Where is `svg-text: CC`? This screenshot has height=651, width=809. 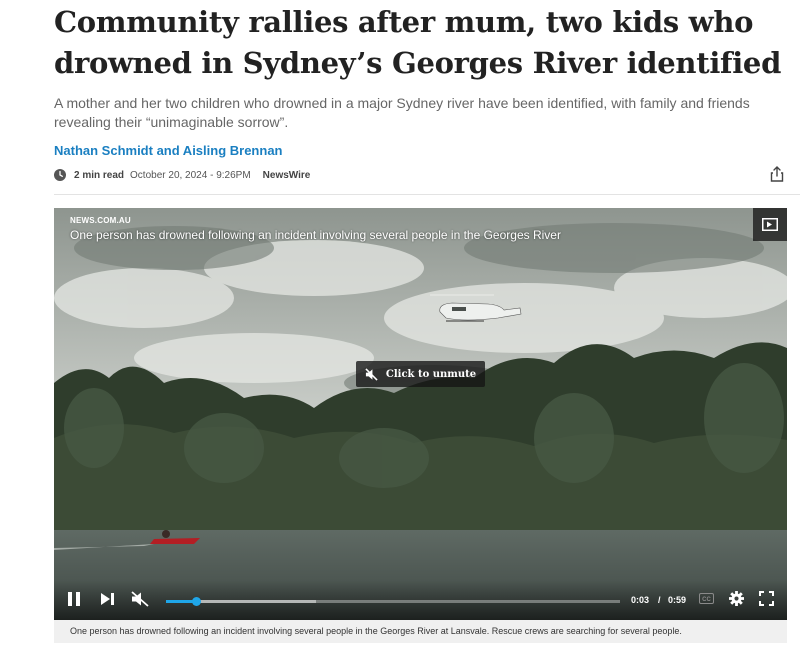 svg-text: CC is located at coordinates (706, 600).